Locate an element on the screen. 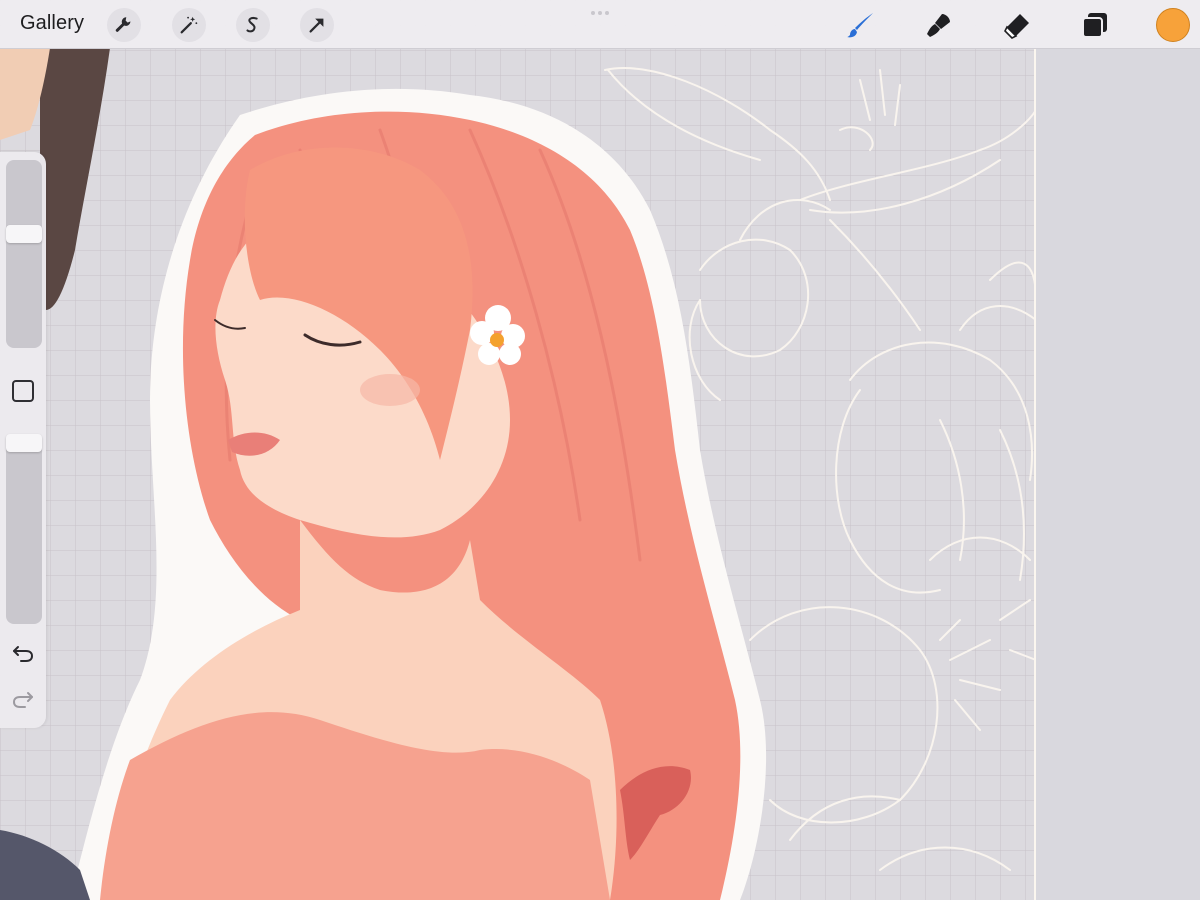 The height and width of the screenshot is (900, 1200). transform-arrow-icon is located at coordinates (316, 25).